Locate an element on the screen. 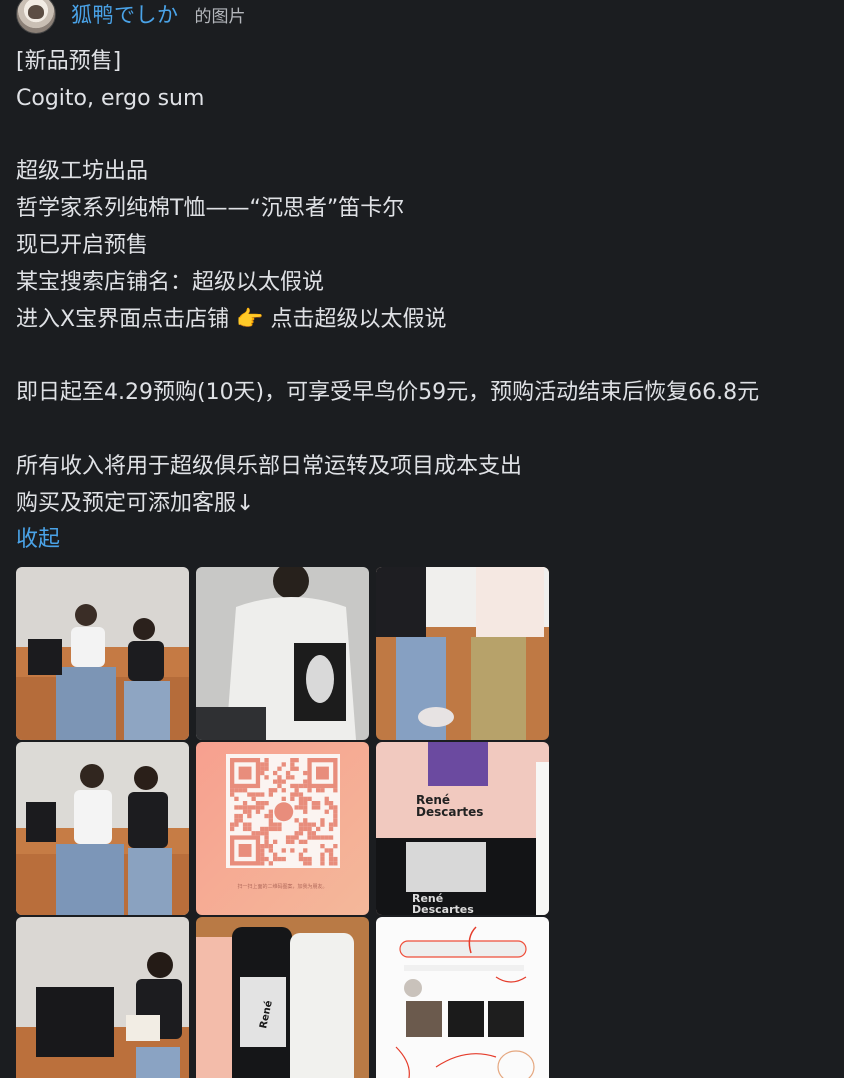  post-line: 进入X宝界面点击店铺 👉 点击超级以太假说 is located at coordinates (231, 319).